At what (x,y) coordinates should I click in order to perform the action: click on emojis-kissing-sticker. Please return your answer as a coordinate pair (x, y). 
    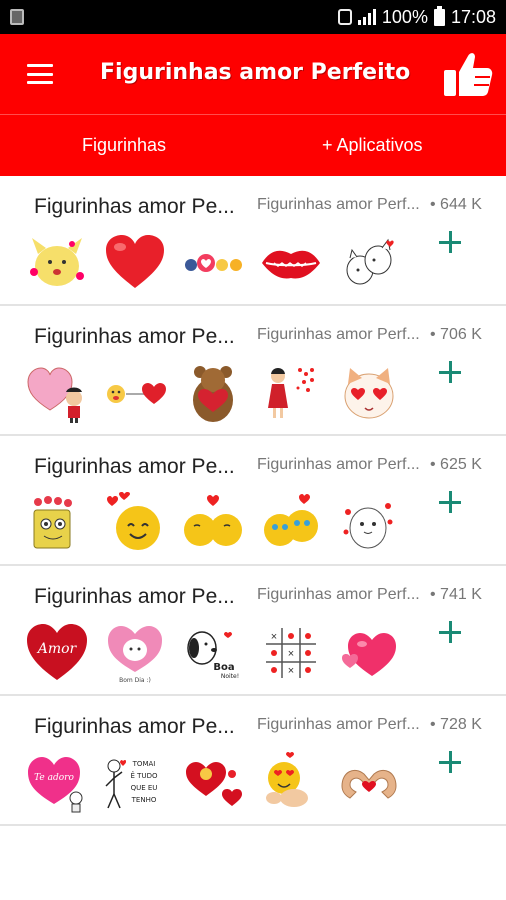
    Looking at the image, I should click on (213, 523).